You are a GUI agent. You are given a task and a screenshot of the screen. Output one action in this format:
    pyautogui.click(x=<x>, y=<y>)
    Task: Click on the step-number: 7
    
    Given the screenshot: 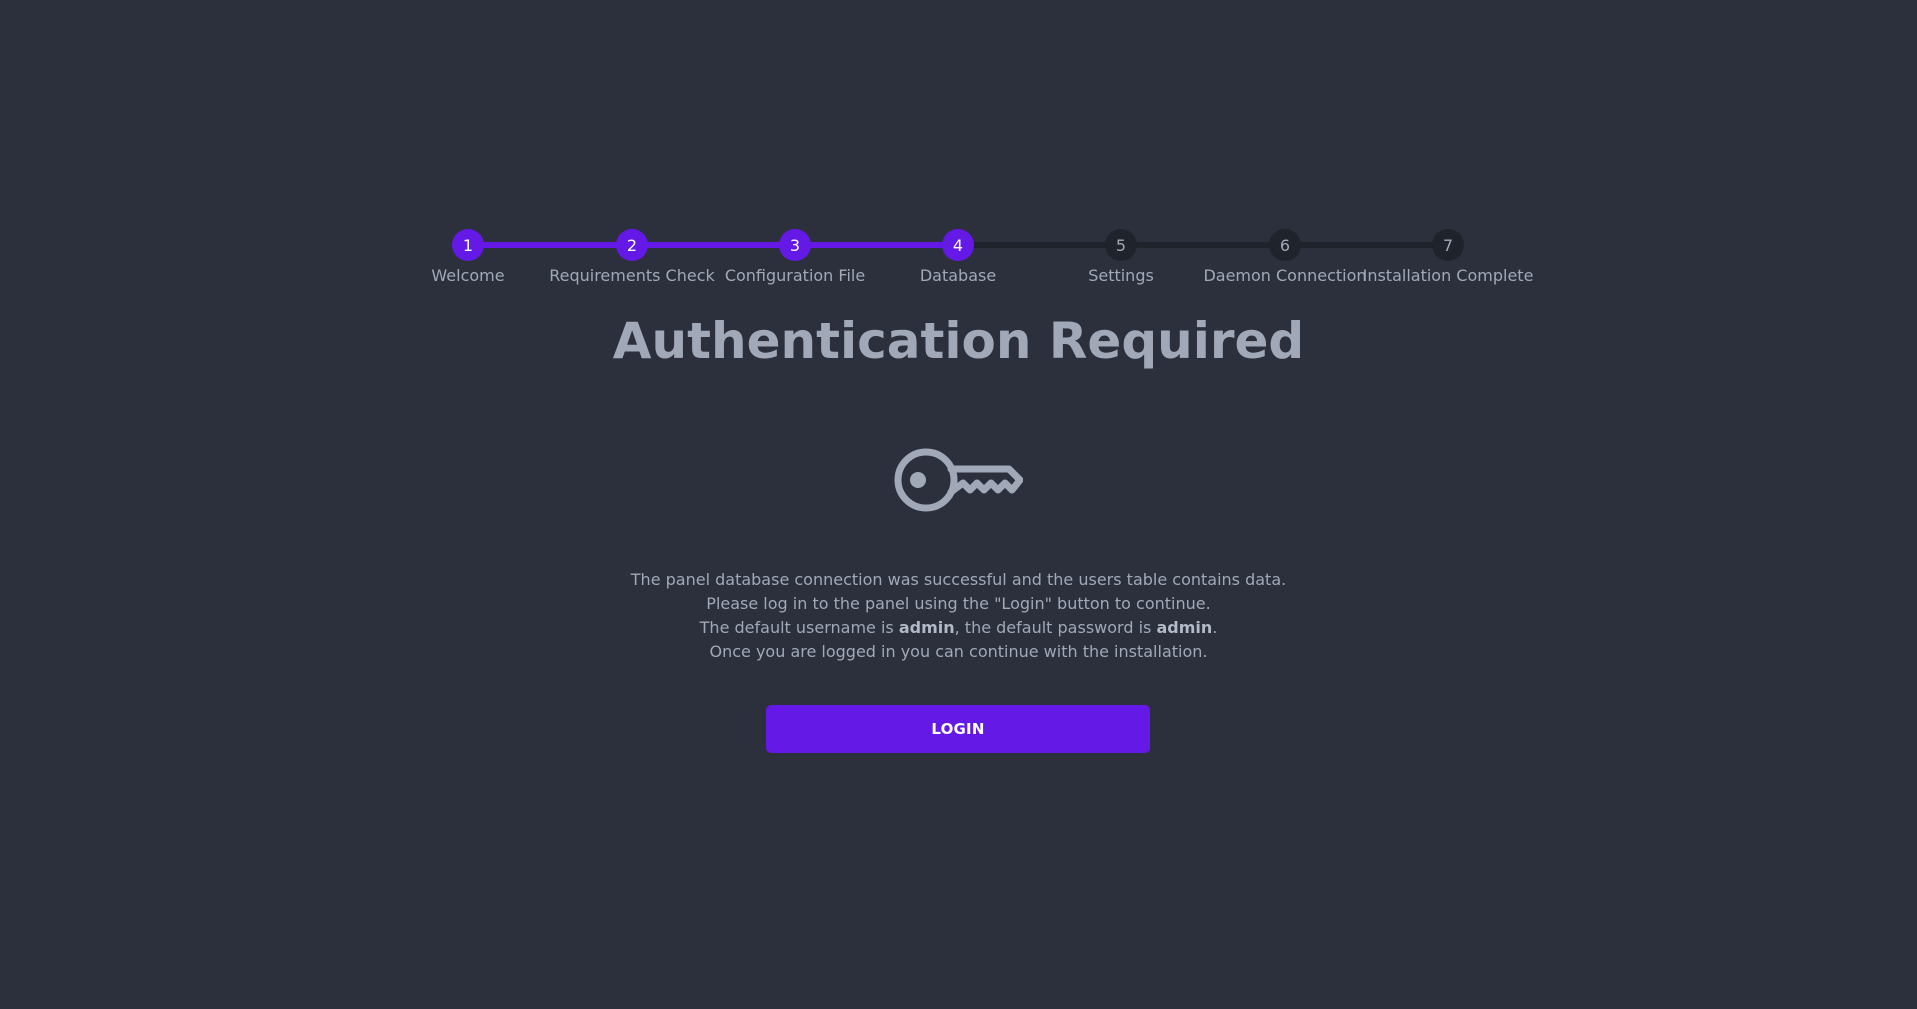 What is the action you would take?
    pyautogui.click(x=1448, y=245)
    